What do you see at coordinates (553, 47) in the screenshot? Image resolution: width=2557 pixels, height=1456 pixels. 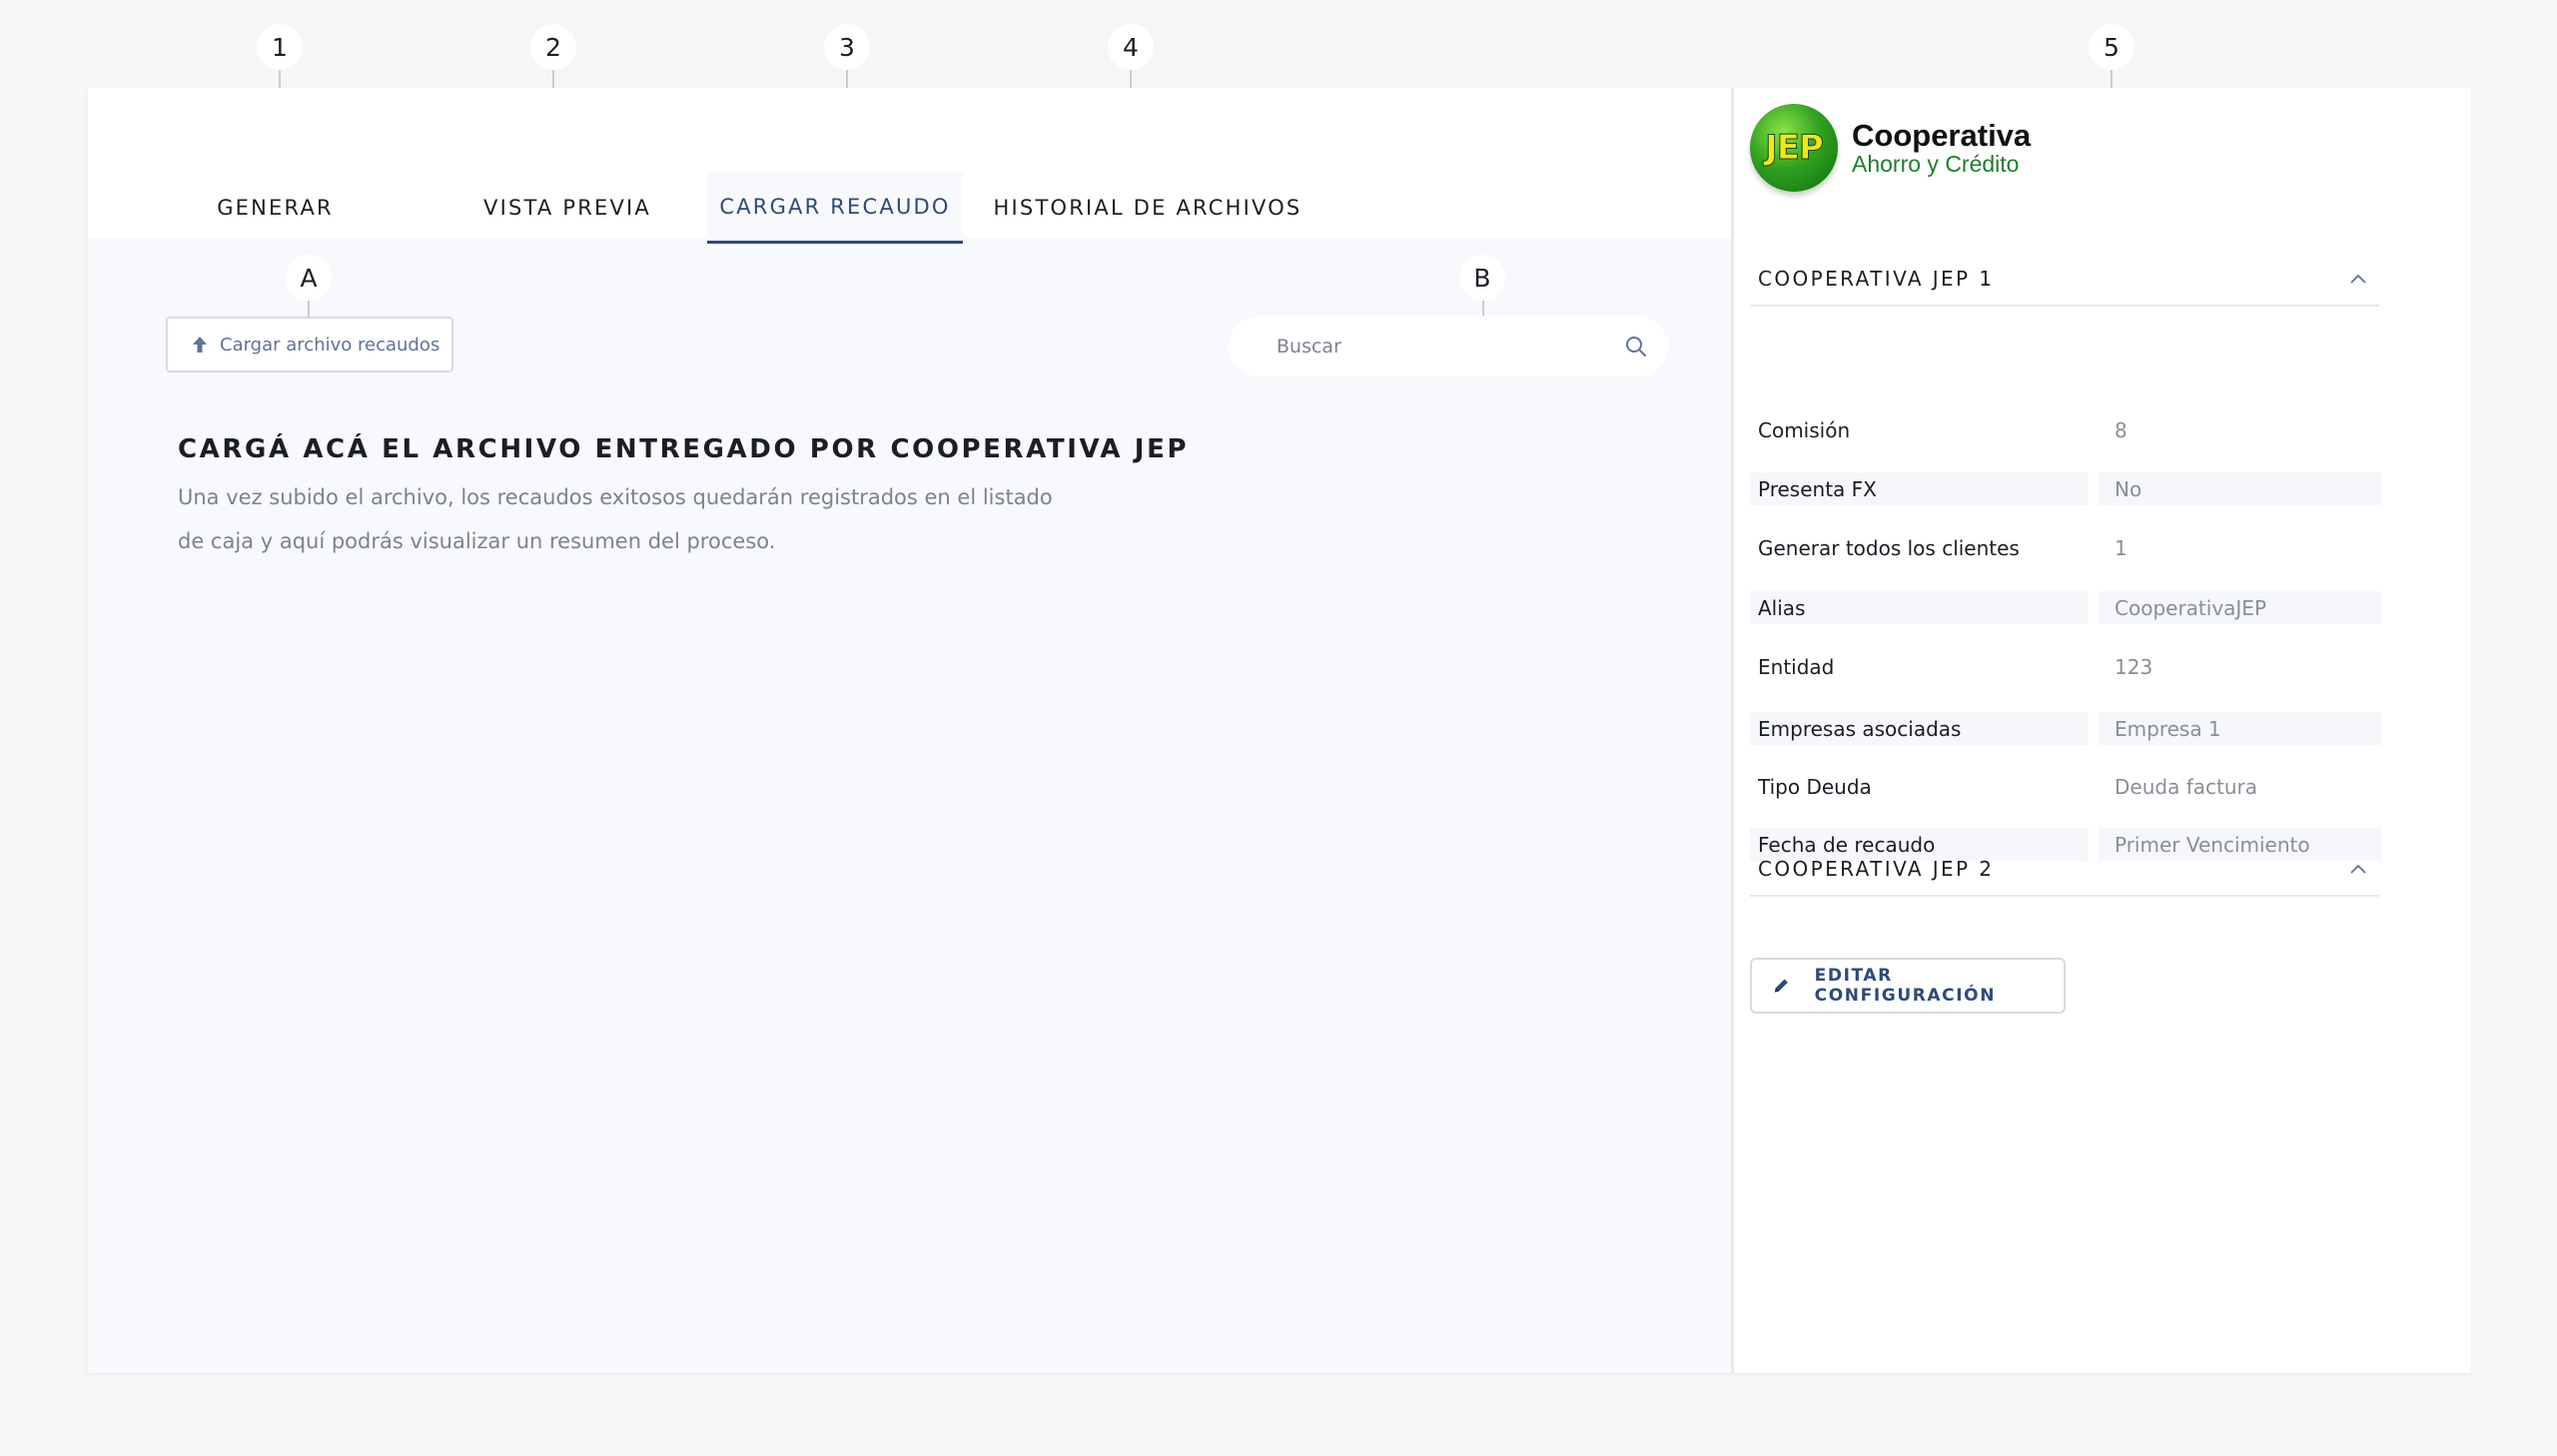 I see `annotation-marker-2: 2` at bounding box center [553, 47].